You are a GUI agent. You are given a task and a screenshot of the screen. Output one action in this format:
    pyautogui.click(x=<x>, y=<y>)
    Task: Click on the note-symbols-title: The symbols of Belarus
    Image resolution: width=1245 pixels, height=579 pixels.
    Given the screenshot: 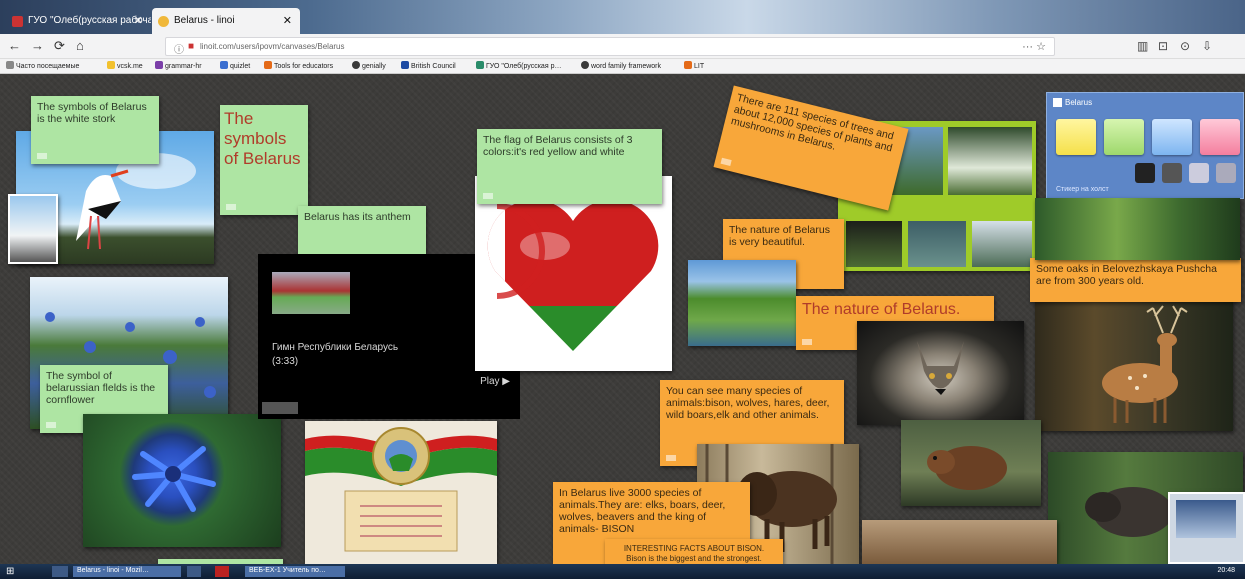 What is the action you would take?
    pyautogui.click(x=264, y=160)
    